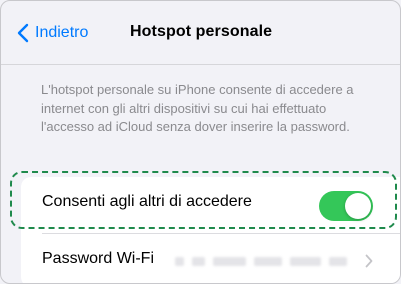 The width and height of the screenshot is (401, 284). I want to click on allow-others-label: Consenti agli altri di accedere, so click(147, 201).